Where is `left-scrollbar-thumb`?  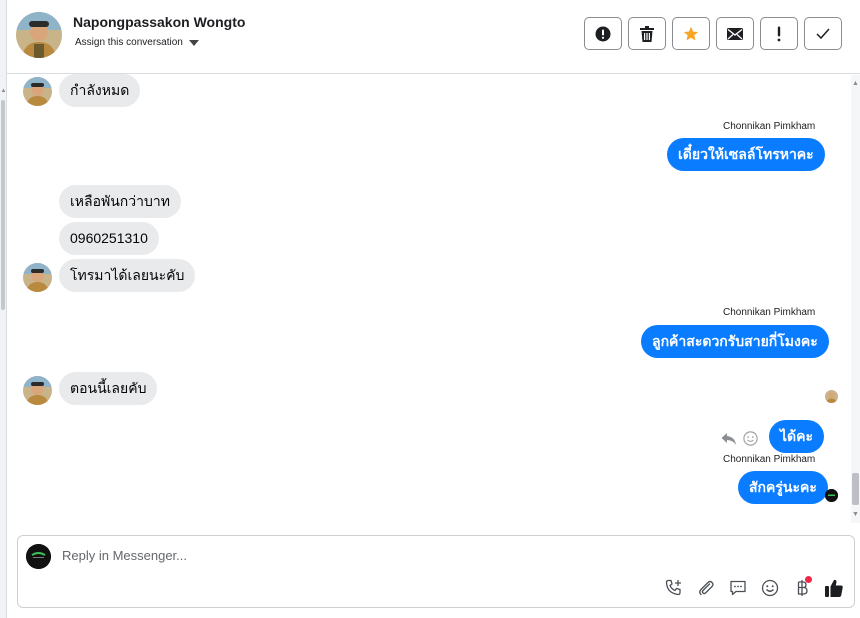 left-scrollbar-thumb is located at coordinates (3, 205).